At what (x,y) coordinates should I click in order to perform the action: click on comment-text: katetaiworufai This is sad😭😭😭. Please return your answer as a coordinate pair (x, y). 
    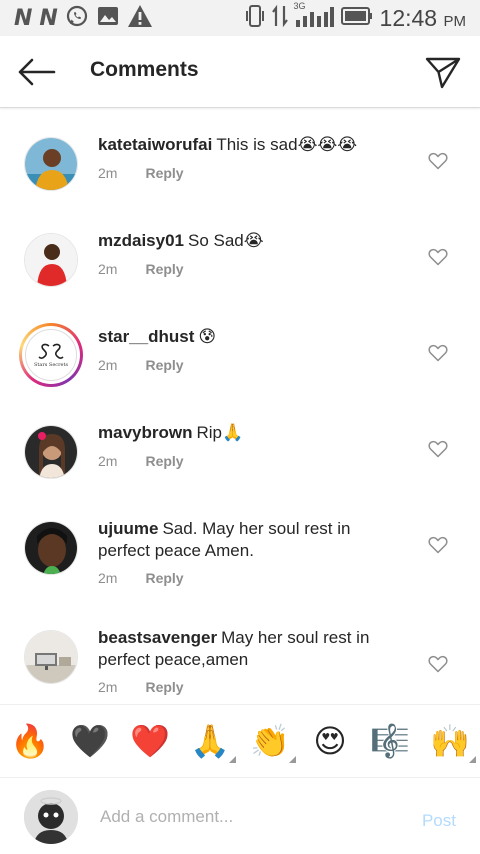
    Looking at the image, I should click on (248, 145).